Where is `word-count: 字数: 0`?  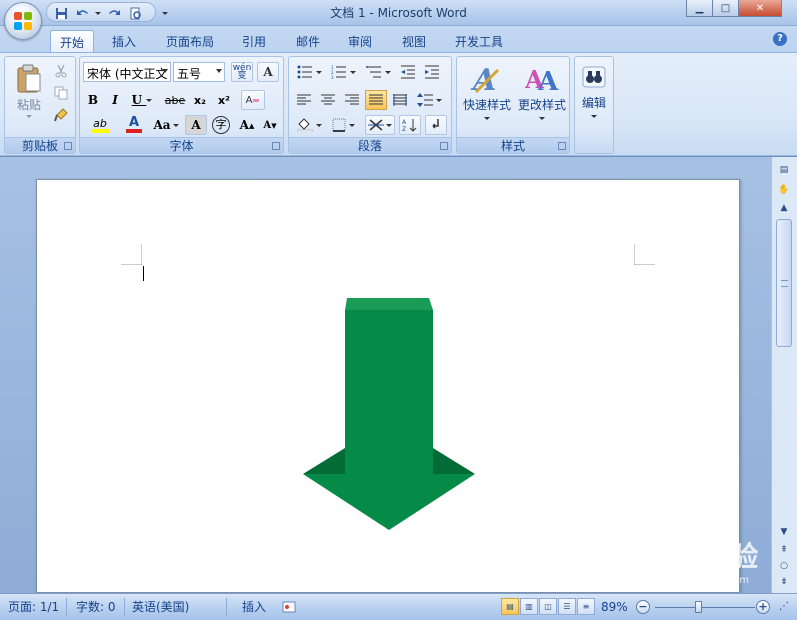 word-count: 字数: 0 is located at coordinates (96, 607).